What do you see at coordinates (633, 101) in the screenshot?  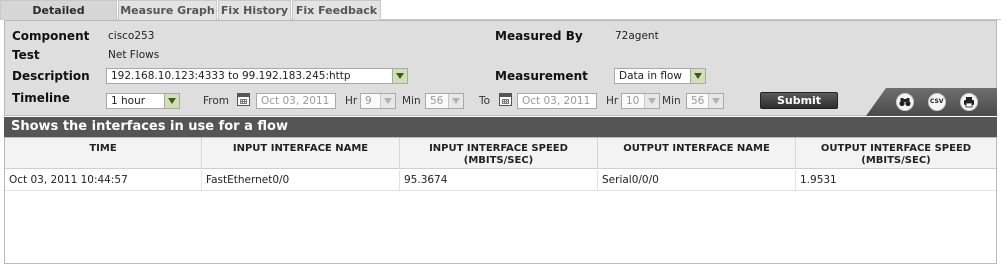 I see `to-hour-value: 10` at bounding box center [633, 101].